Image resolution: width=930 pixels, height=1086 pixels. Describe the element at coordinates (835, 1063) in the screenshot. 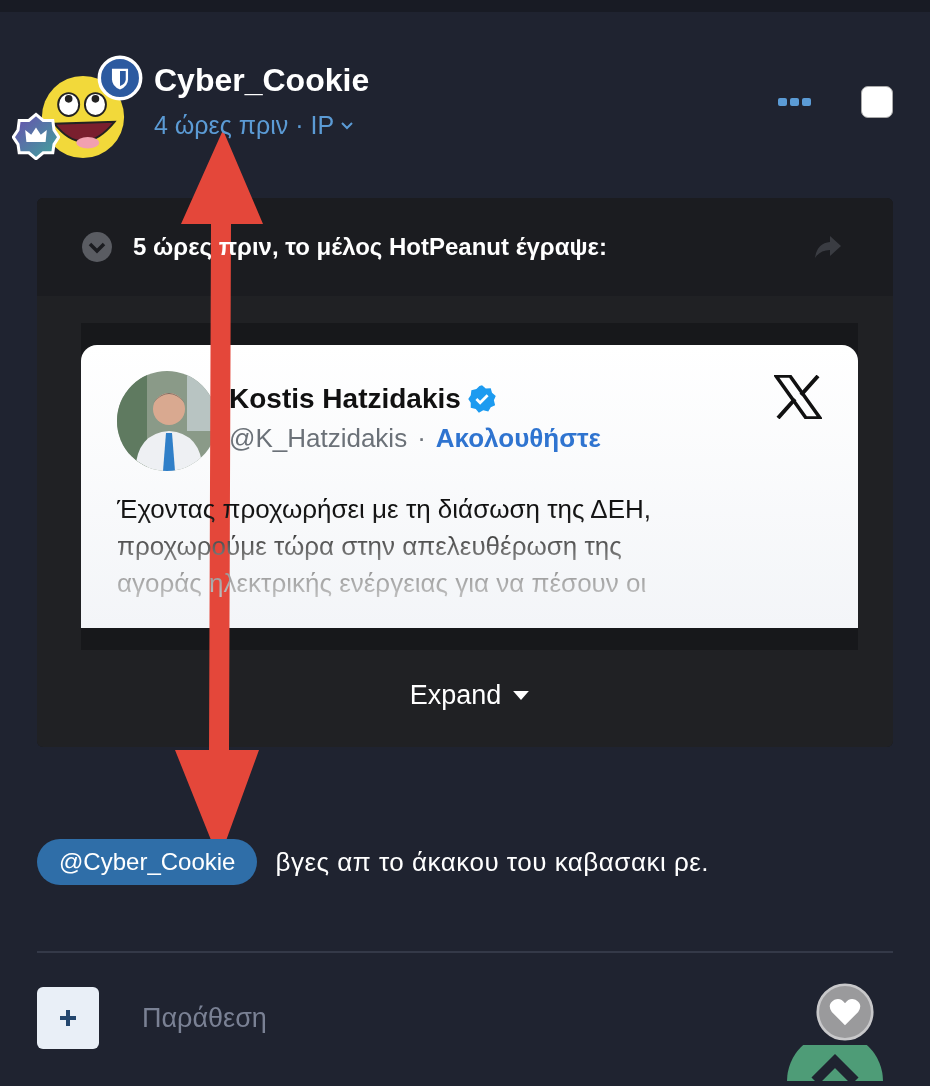

I see `scroll-top-icon` at that location.